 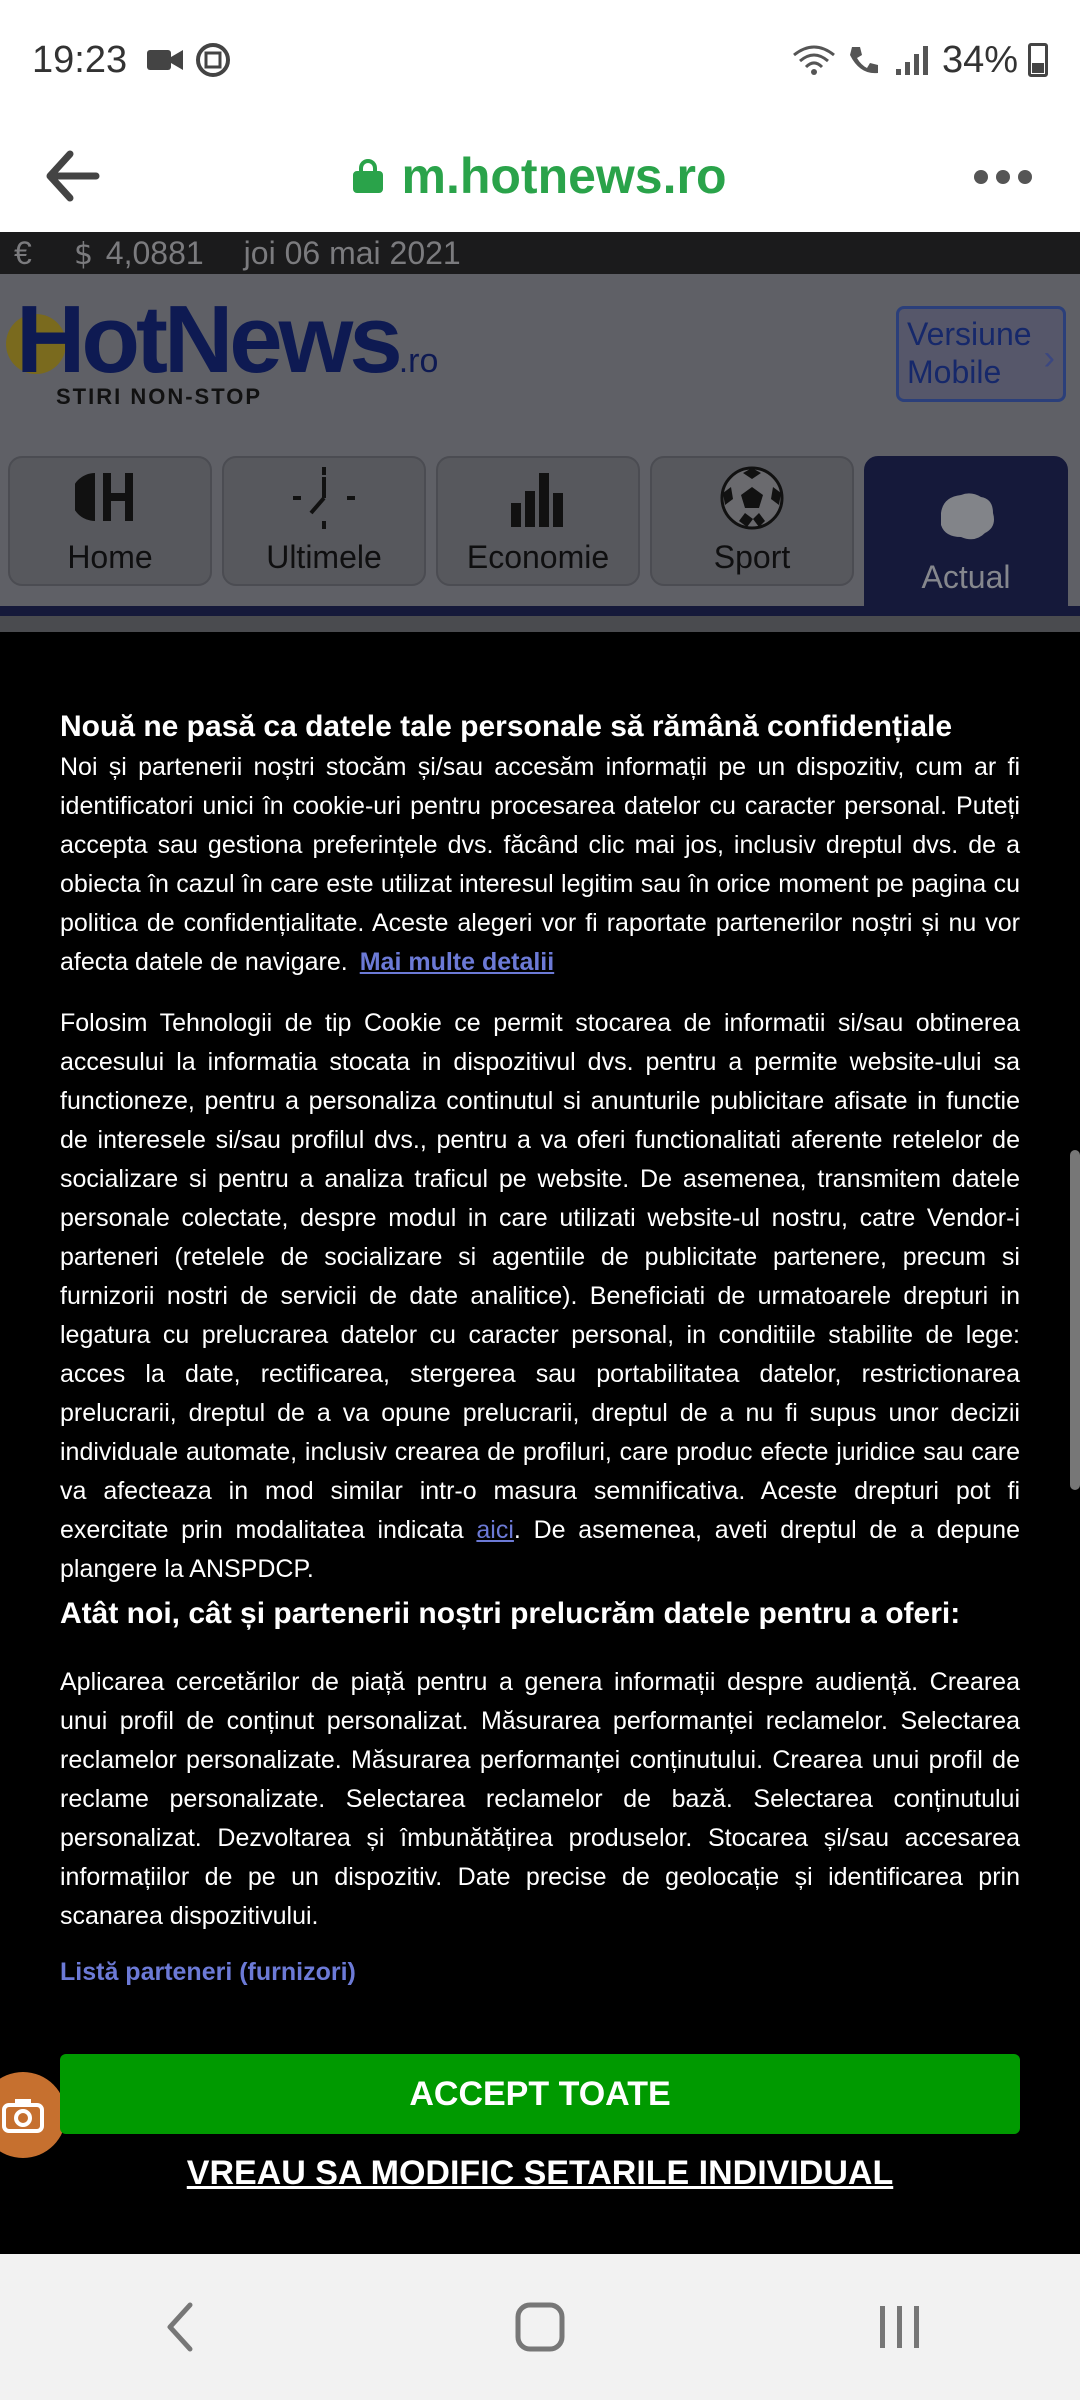 What do you see at coordinates (752, 498) in the screenshot?
I see `soccer-ball-icon` at bounding box center [752, 498].